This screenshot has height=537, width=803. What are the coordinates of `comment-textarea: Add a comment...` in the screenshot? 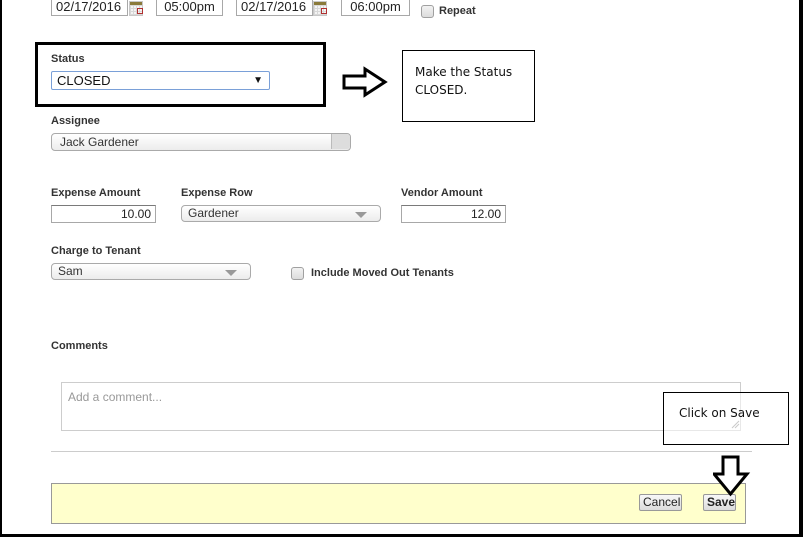 It's located at (401, 406).